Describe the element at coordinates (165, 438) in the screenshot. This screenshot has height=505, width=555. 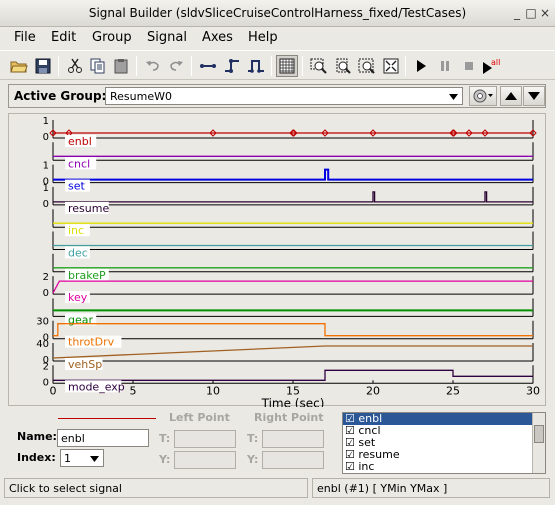
I see `left-t-label: T:` at that location.